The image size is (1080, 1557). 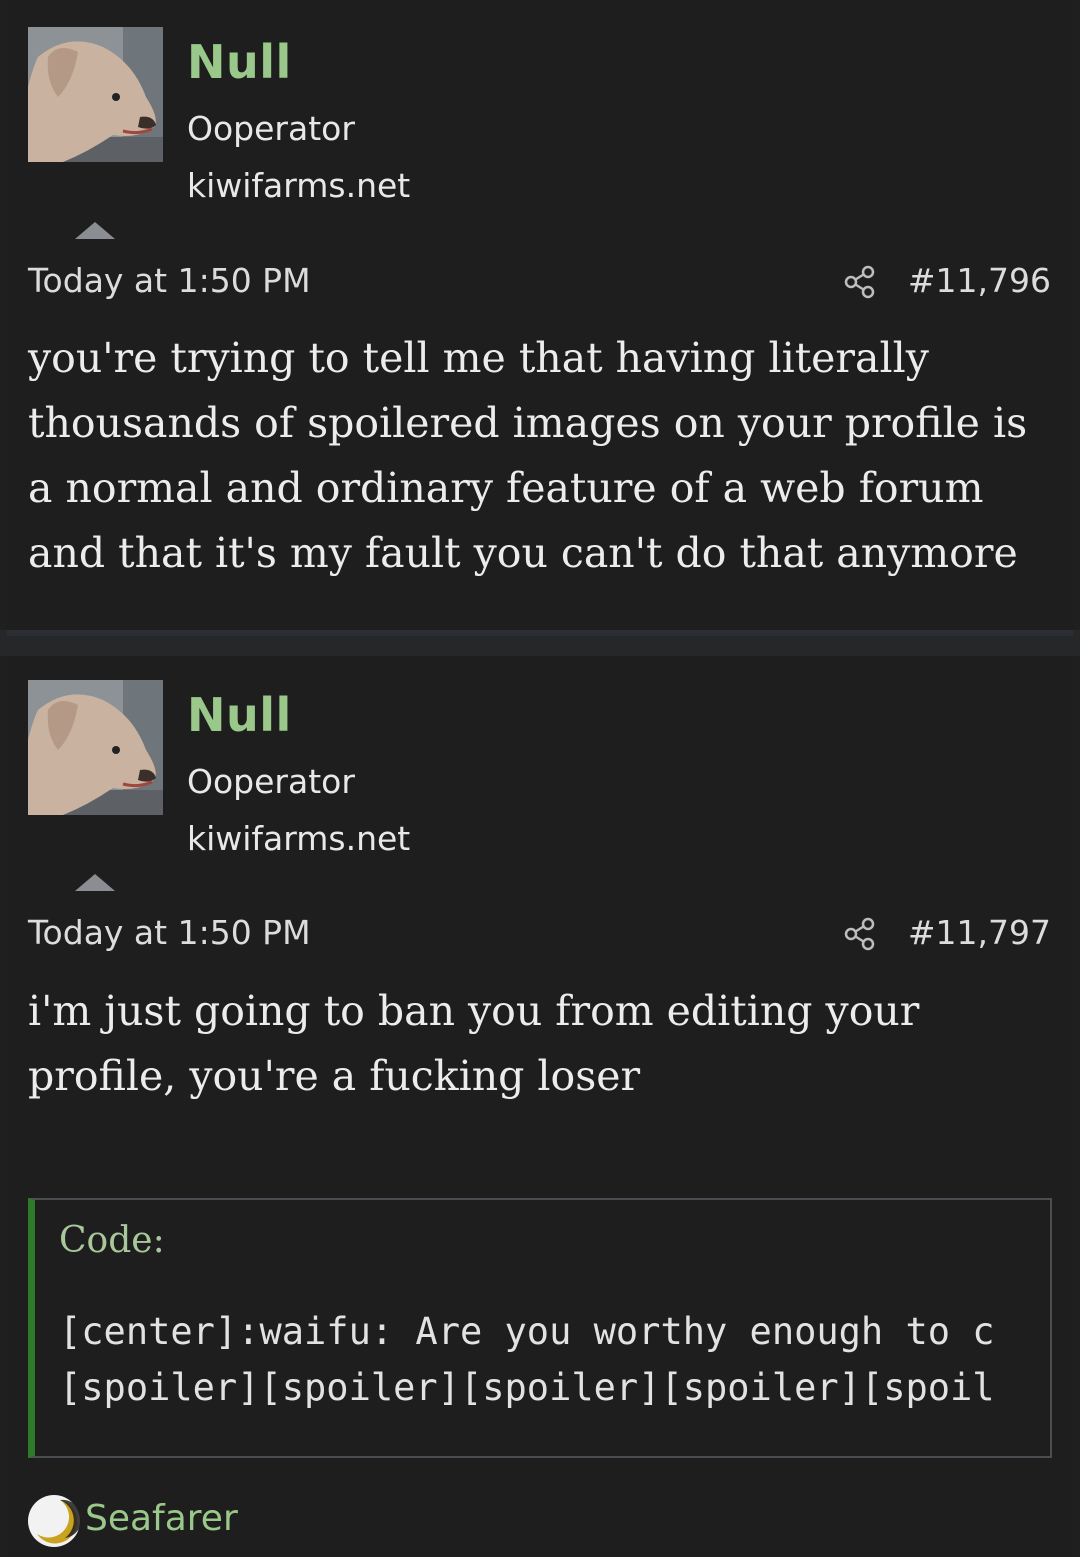 I want to click on post-number-link: #11,796, so click(x=979, y=280).